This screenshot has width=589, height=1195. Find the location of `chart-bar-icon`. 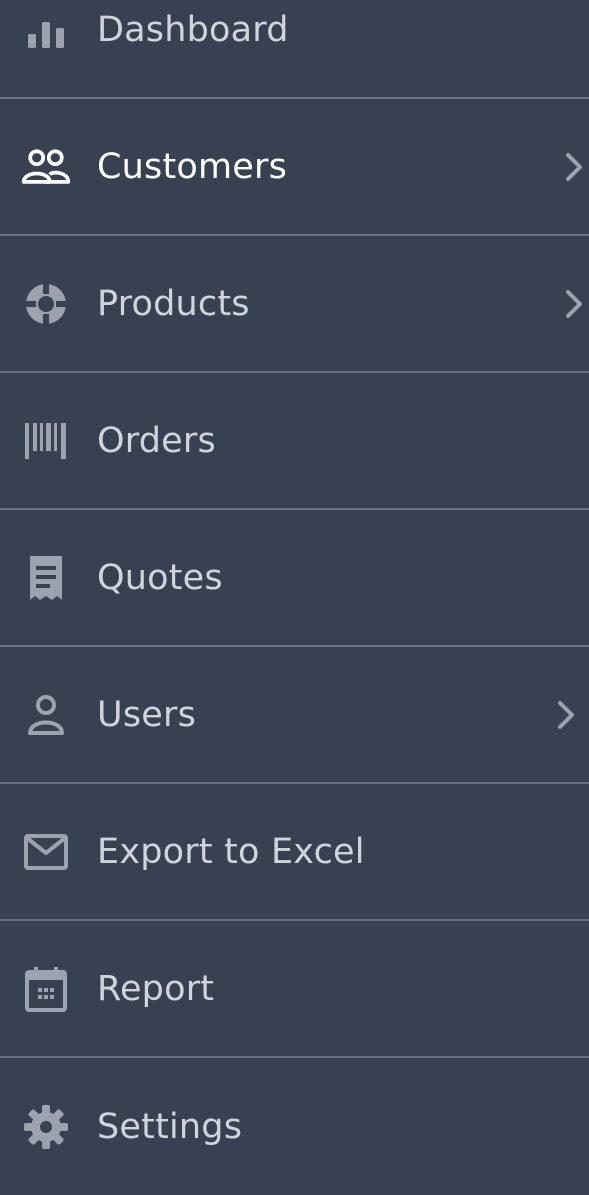

chart-bar-icon is located at coordinates (46, 30).